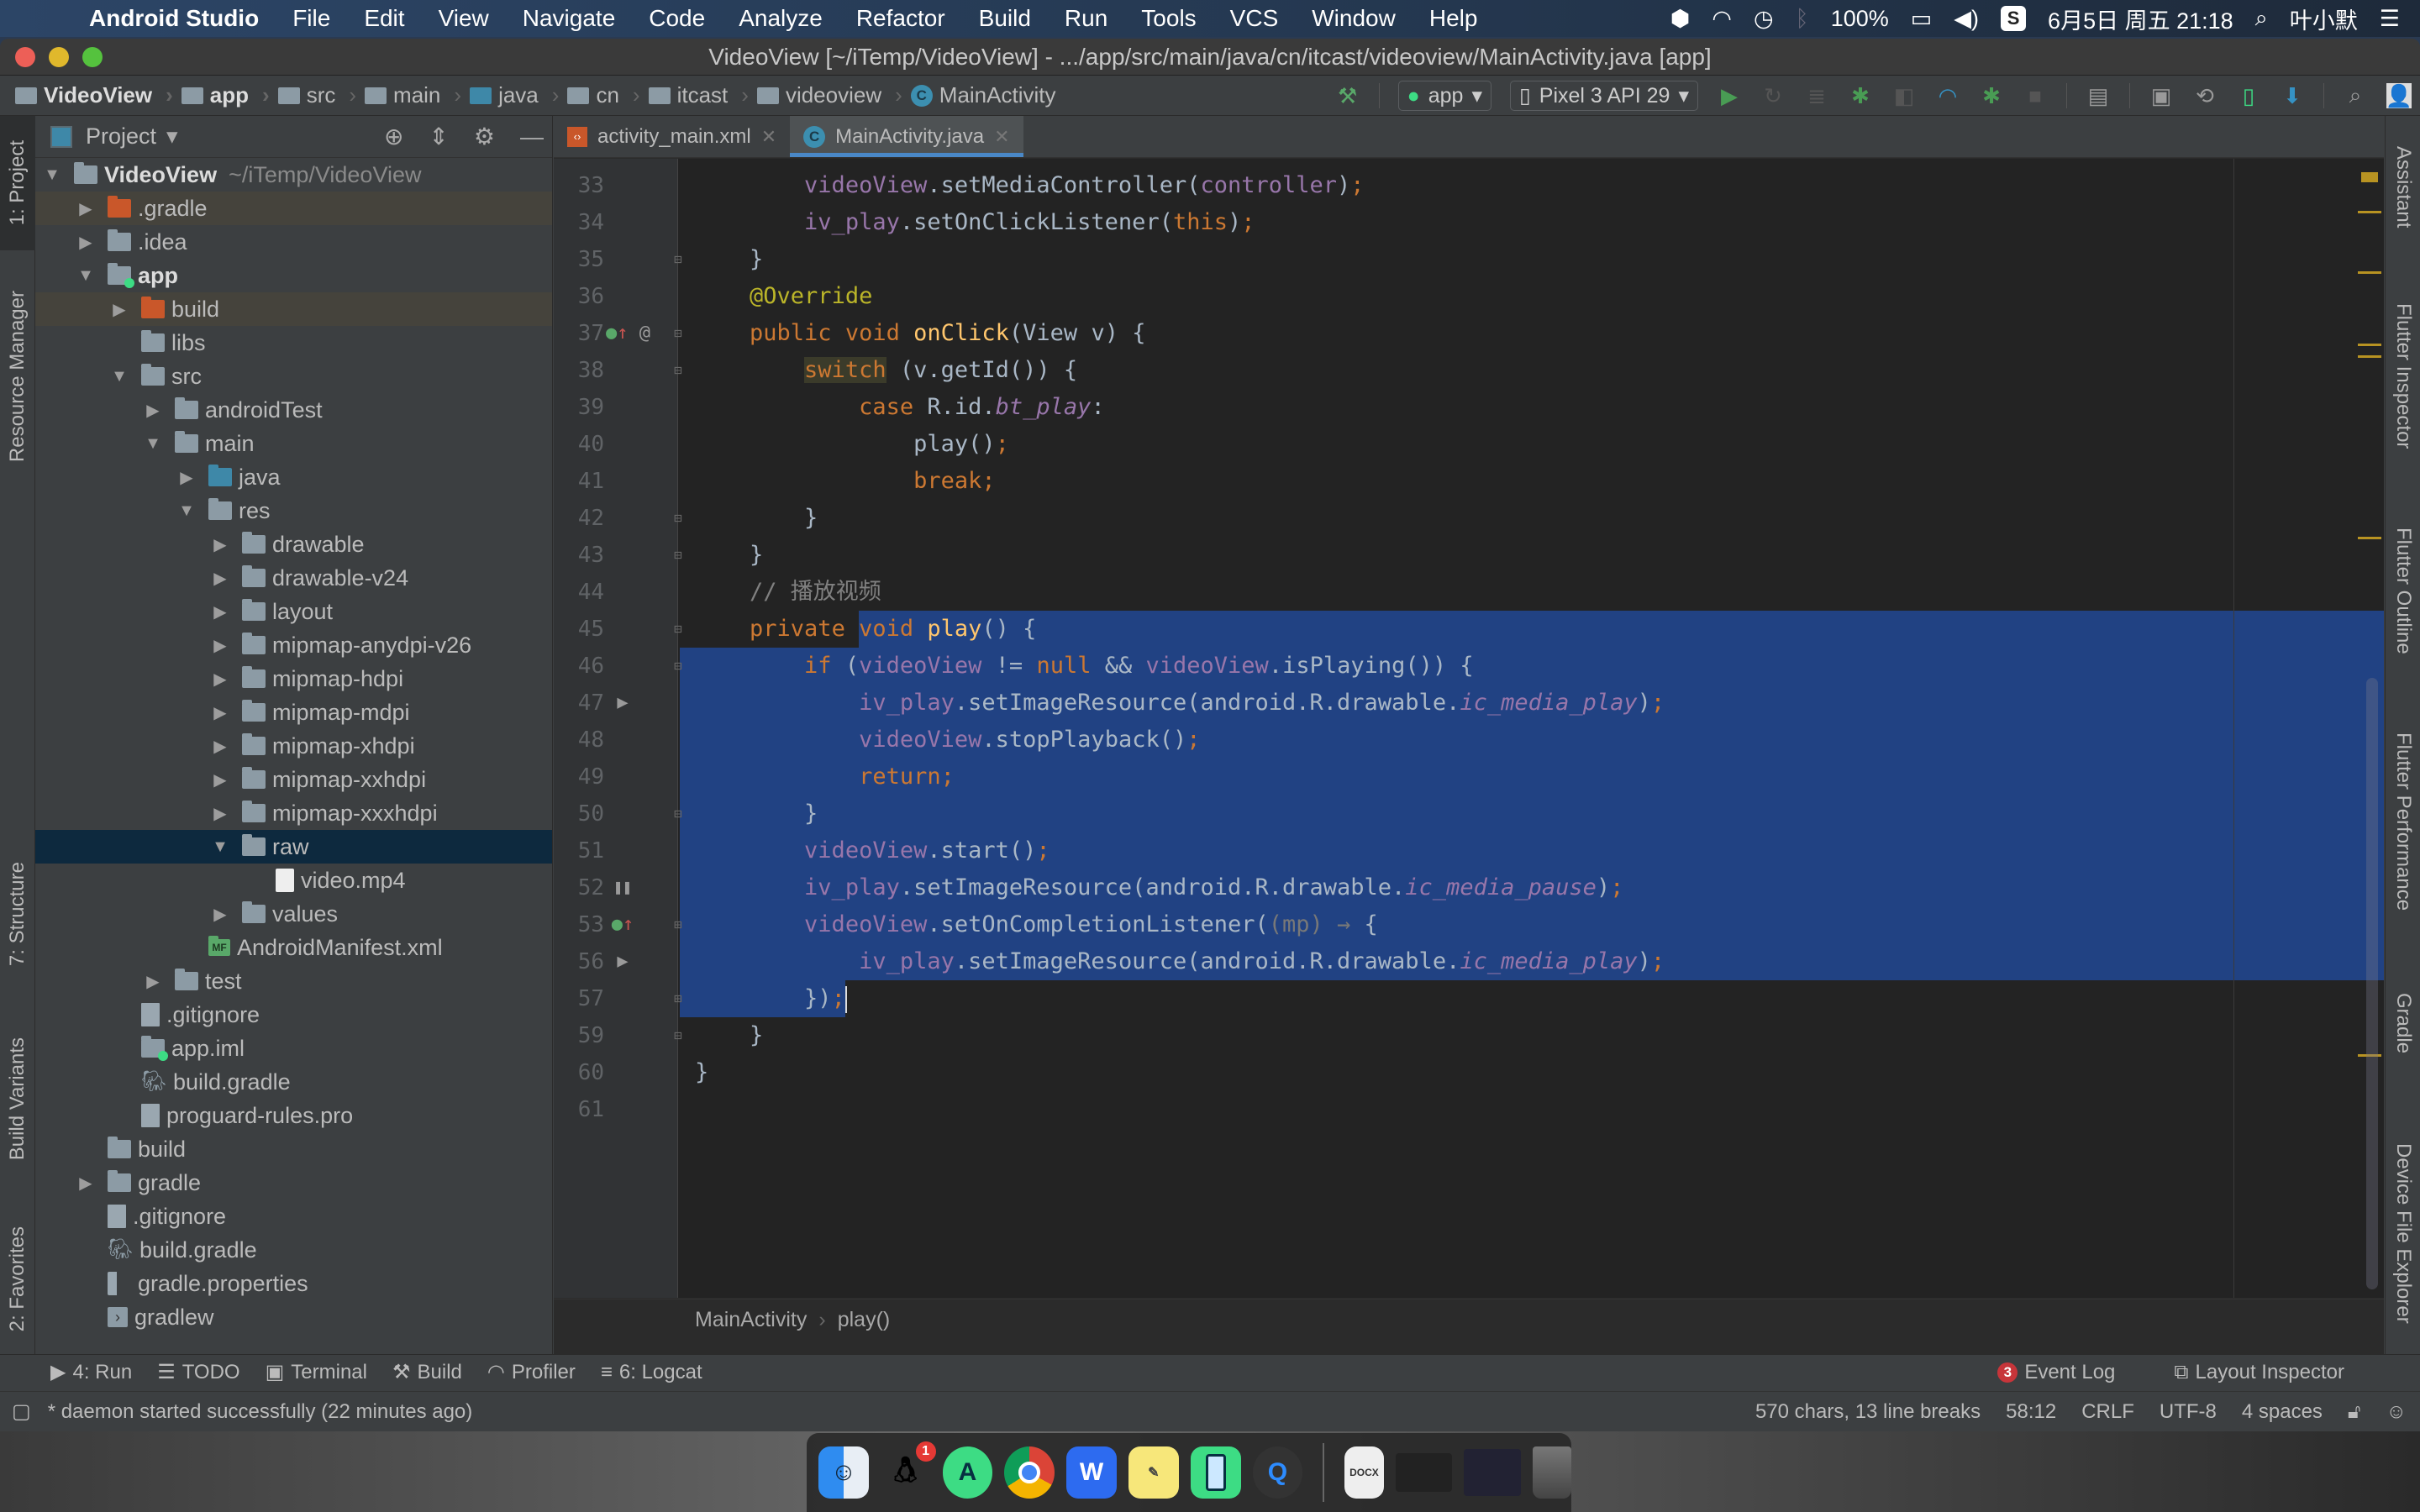 Image resolution: width=2420 pixels, height=1512 pixels. Describe the element at coordinates (1861, 95) in the screenshot. I see `debug-icon: ✱` at that location.